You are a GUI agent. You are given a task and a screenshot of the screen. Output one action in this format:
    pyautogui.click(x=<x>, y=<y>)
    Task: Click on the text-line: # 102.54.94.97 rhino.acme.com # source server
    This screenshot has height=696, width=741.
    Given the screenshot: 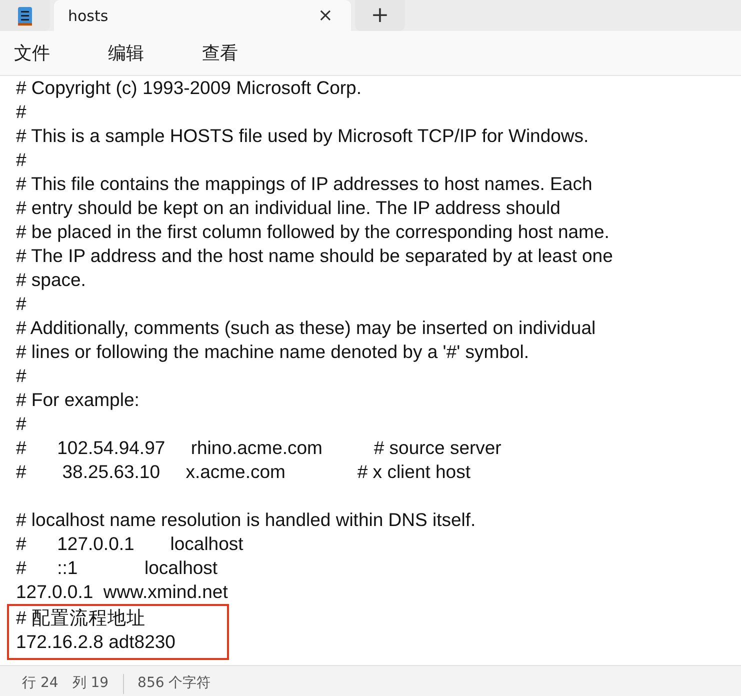 What is the action you would take?
    pyautogui.click(x=259, y=447)
    